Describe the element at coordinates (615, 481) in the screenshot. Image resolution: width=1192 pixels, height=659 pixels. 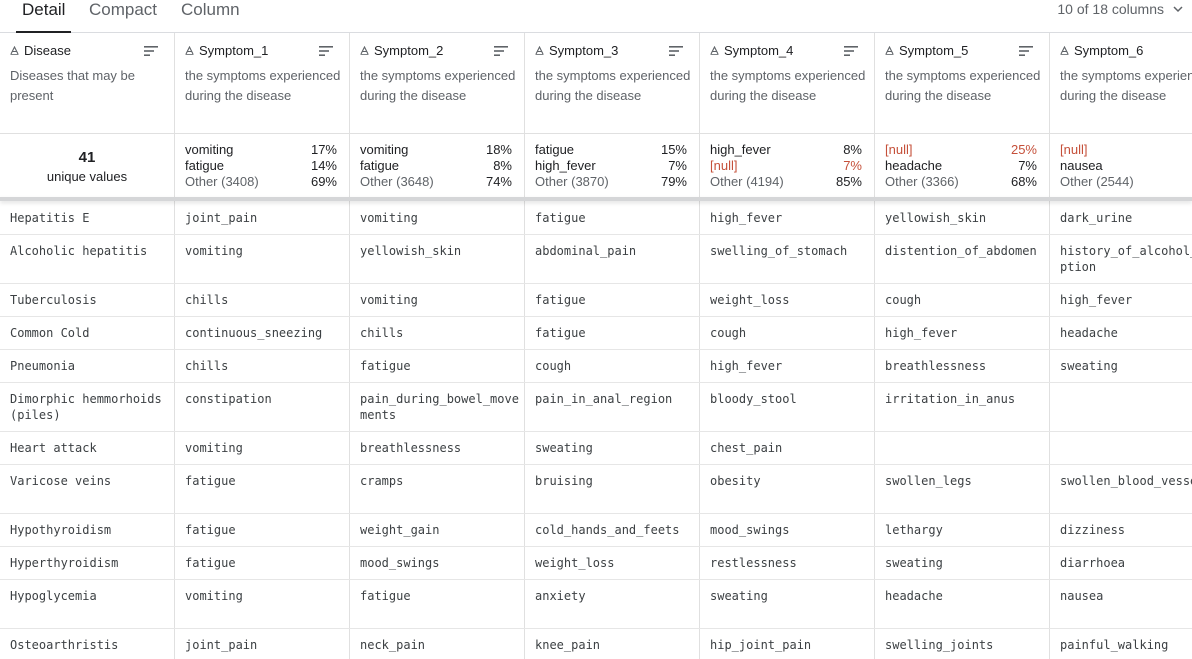
I see `table-cell: bruising` at that location.